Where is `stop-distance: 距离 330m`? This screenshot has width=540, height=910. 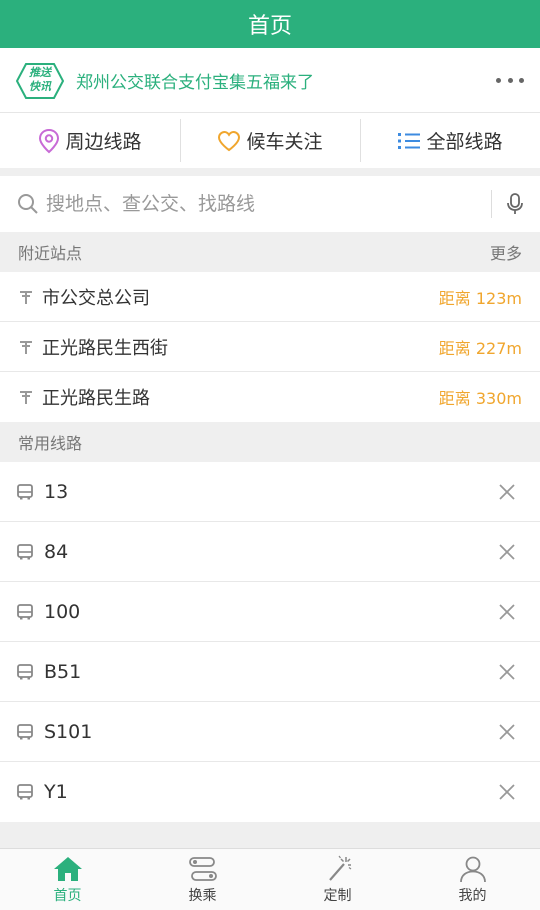 stop-distance: 距离 330m is located at coordinates (480, 398).